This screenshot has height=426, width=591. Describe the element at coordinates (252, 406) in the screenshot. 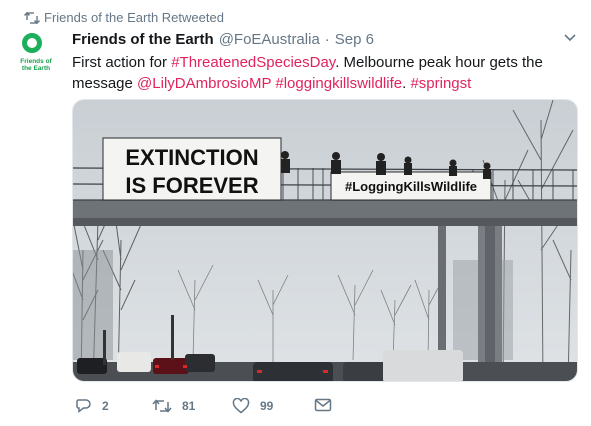

I see `like-button: 99` at that location.